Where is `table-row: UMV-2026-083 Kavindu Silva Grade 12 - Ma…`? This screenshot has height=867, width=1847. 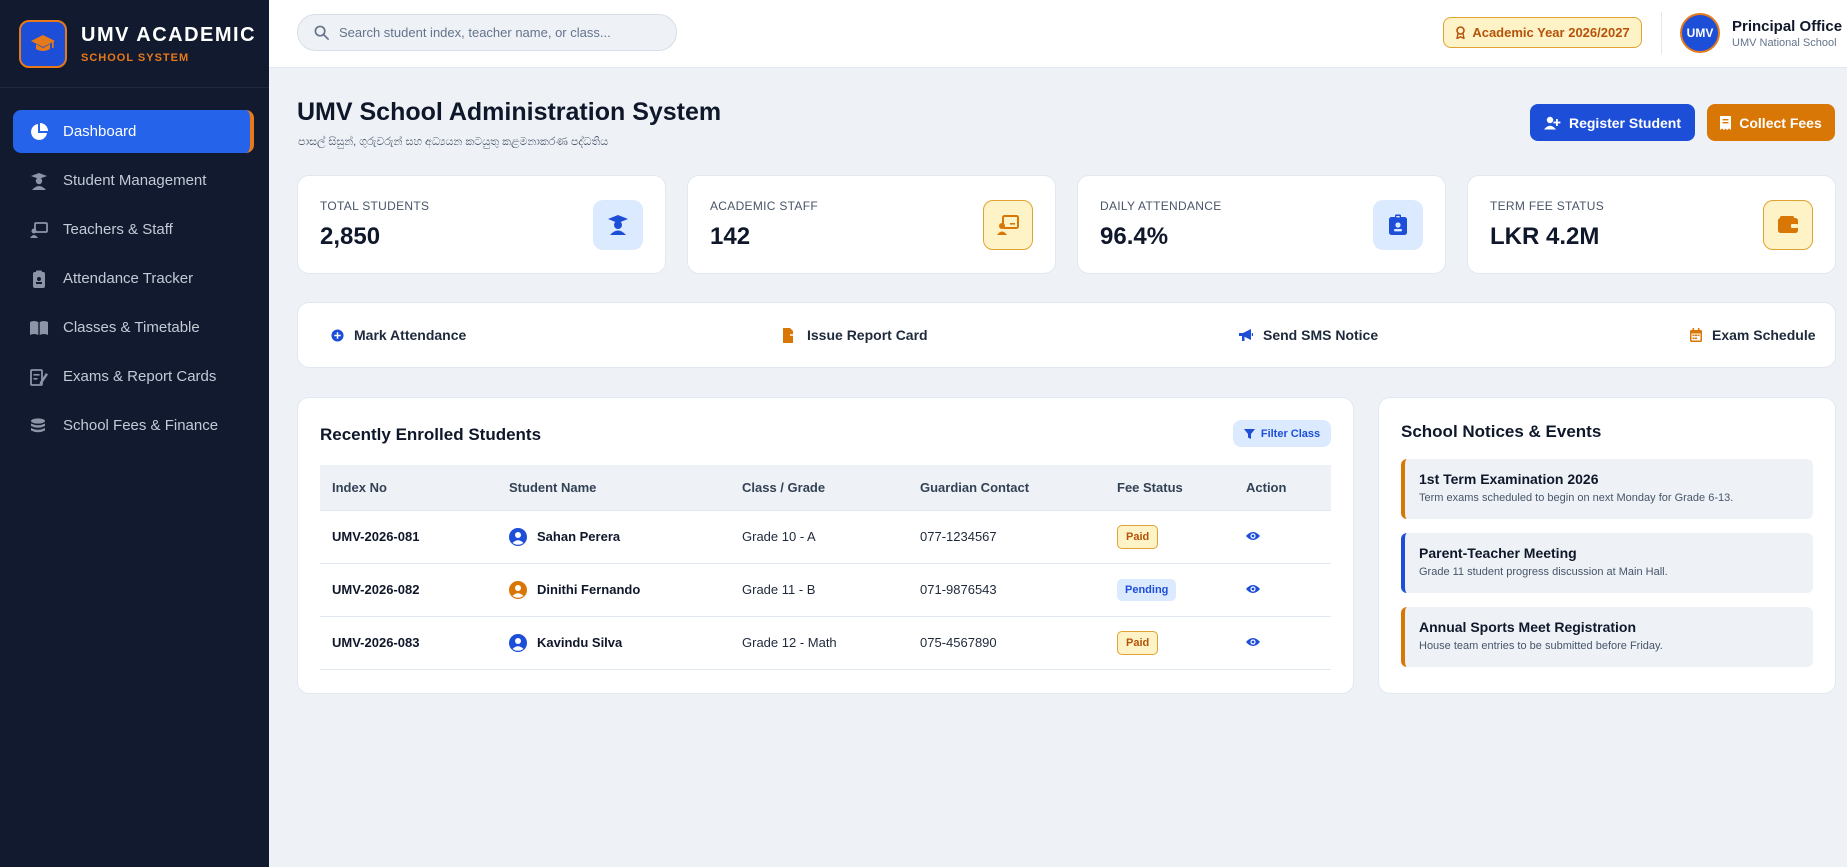
table-row: UMV-2026-083 Kavindu Silva Grade 12 - Ma… is located at coordinates (825, 643).